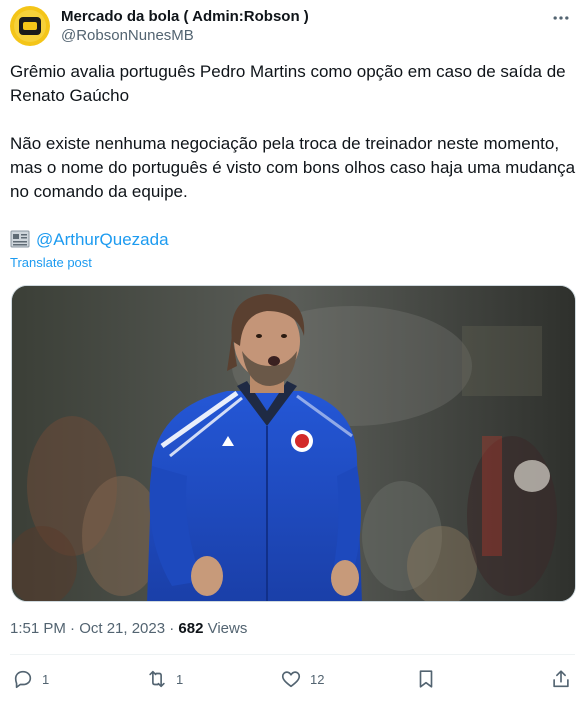  I want to click on bookmark-button, so click(426, 679).